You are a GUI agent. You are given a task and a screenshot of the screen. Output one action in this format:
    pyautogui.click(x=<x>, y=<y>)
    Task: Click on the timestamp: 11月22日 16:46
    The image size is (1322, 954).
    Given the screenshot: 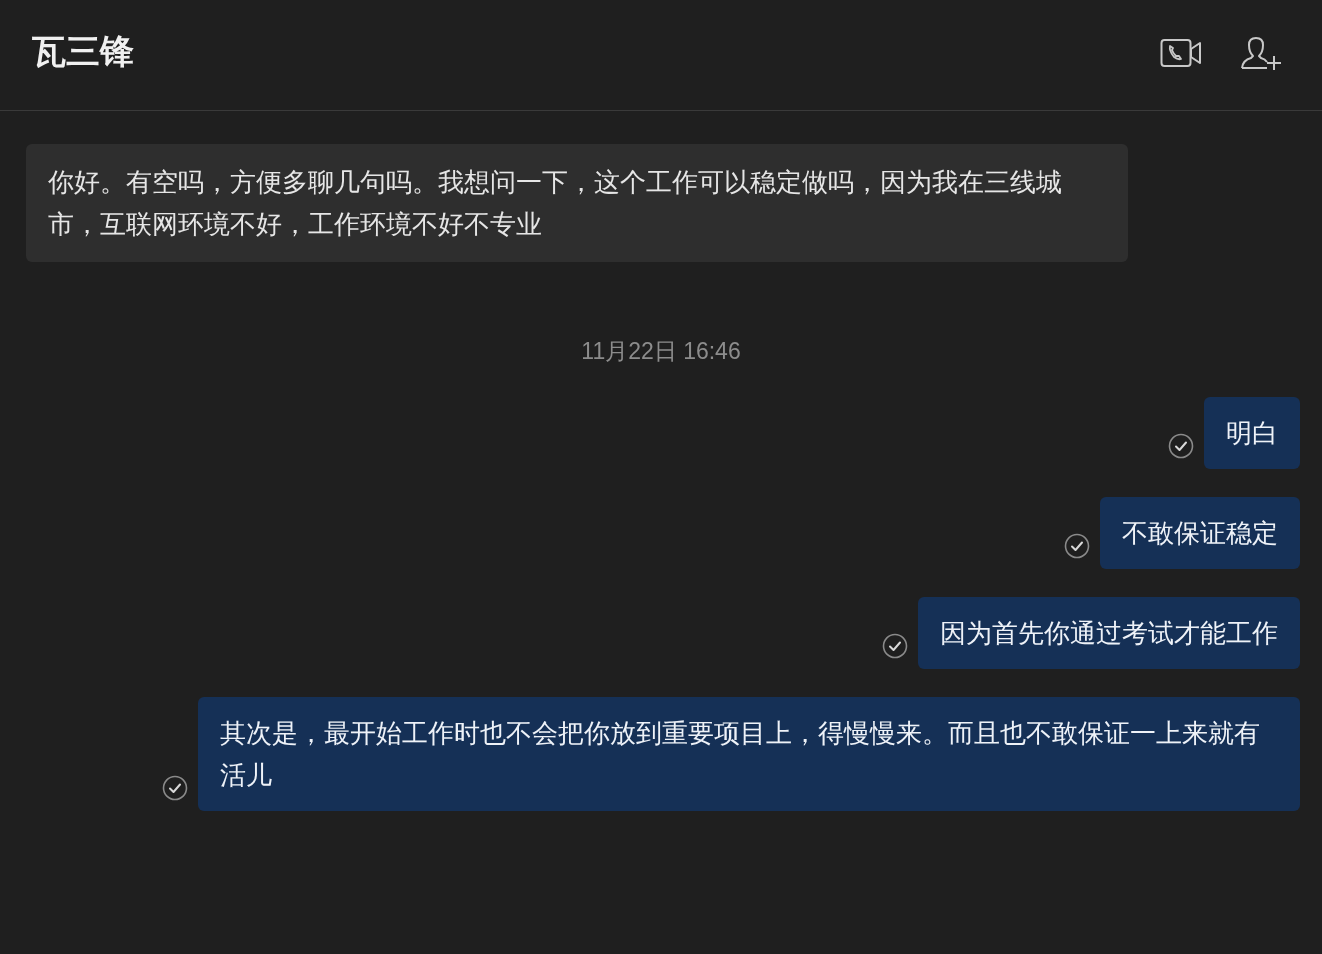 What is the action you would take?
    pyautogui.click(x=661, y=351)
    